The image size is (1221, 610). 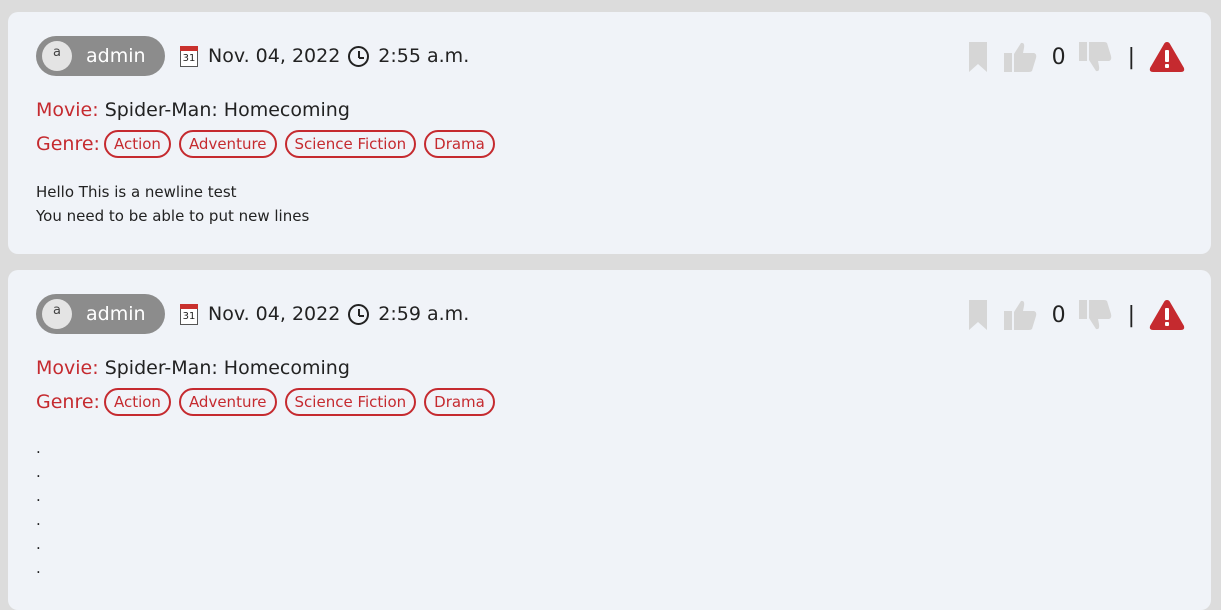 I want to click on review-meta: 31 Nov. 04, 2022 2:55 a.m., so click(x=324, y=56).